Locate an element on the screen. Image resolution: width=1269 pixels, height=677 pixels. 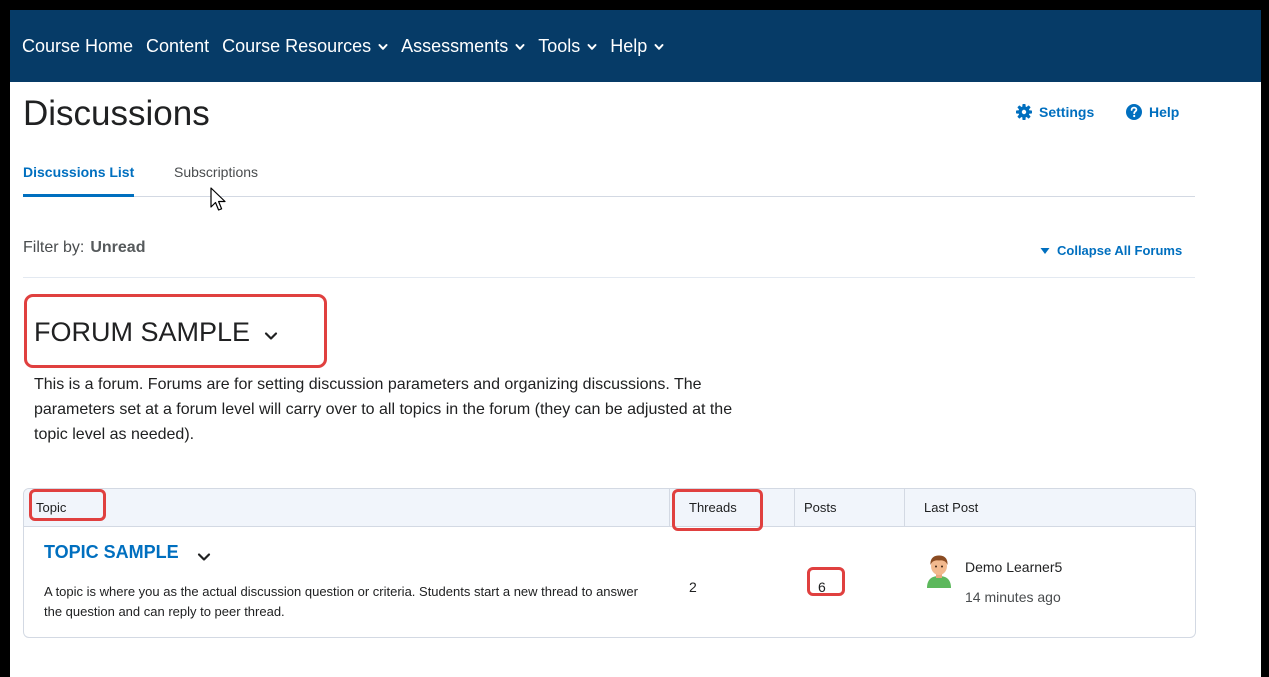
nav-course-home: Course Home is located at coordinates (77, 46).